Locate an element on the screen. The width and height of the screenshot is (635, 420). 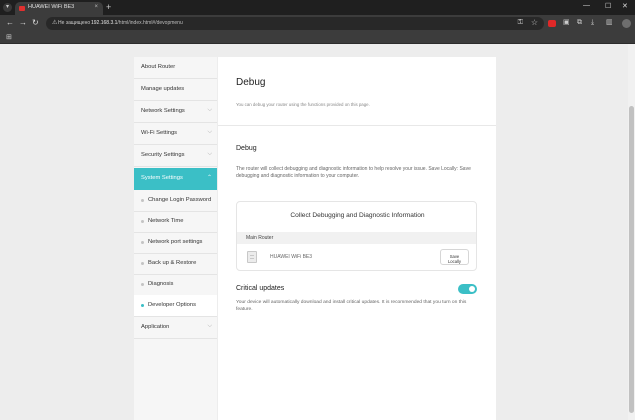
sidebar-item-system-settings: System Settings ⌃ is located at coordinates (175, 179).